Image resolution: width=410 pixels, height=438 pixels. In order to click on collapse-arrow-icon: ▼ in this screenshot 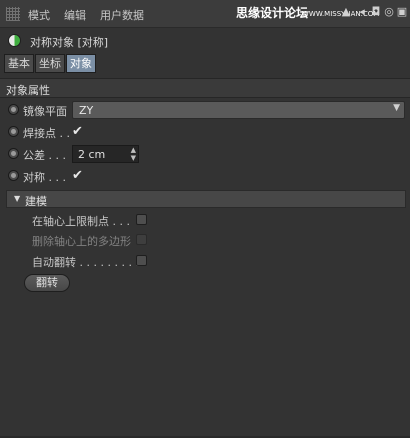, I will do `click(17, 198)`.